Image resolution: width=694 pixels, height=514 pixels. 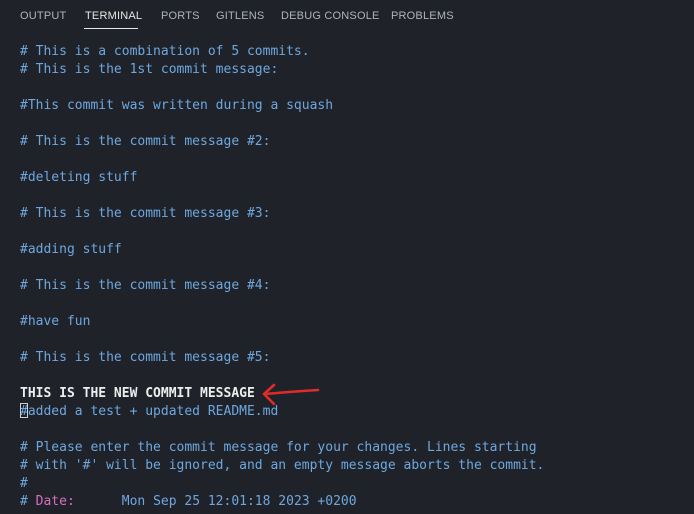 I want to click on terminal-line: #, so click(x=24, y=483).